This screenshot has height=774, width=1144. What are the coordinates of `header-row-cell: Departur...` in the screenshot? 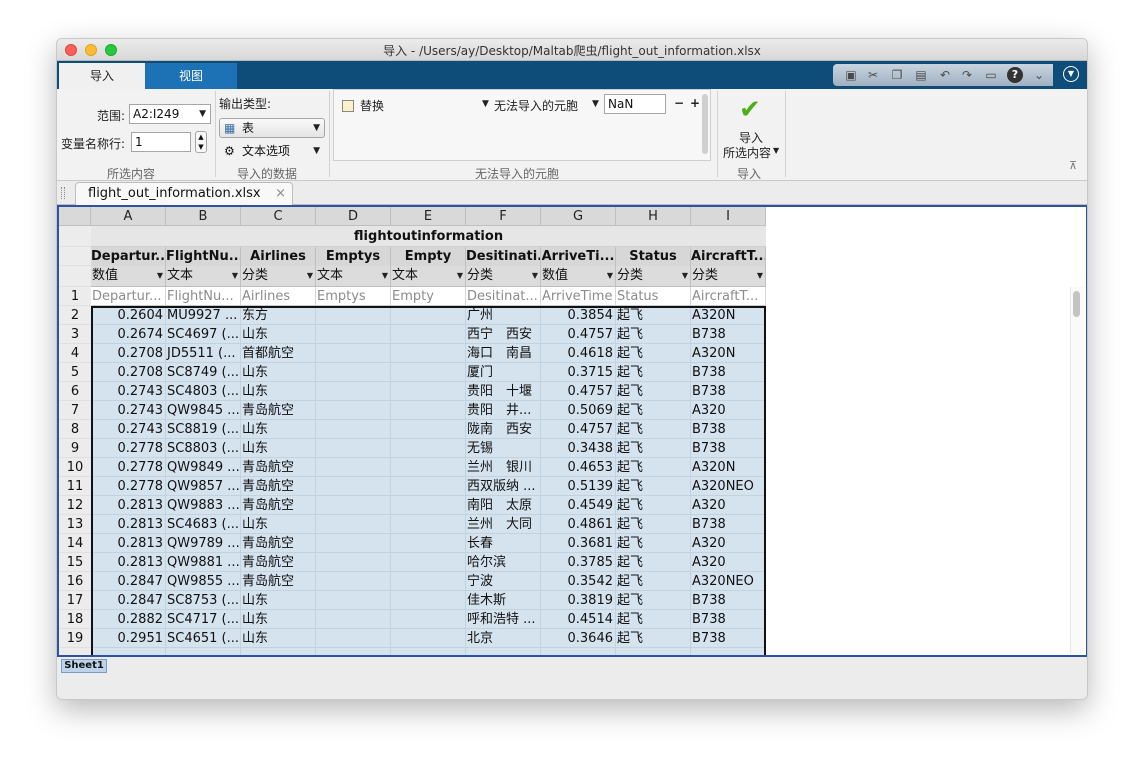 It's located at (128, 296).